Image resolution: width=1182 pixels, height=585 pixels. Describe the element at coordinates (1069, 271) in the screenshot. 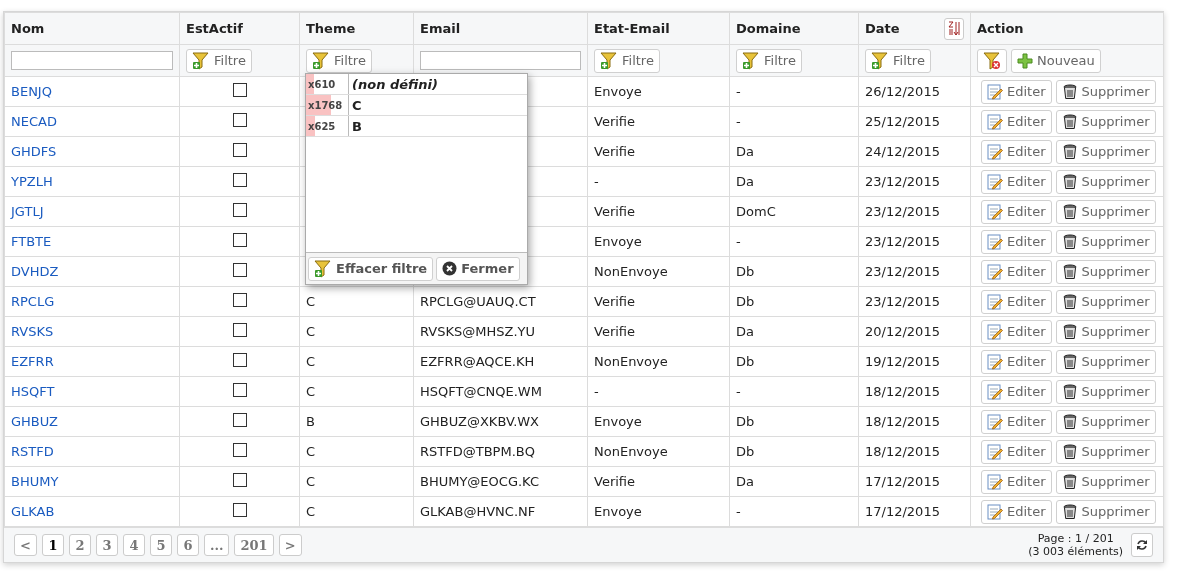

I see `trash-icon` at that location.